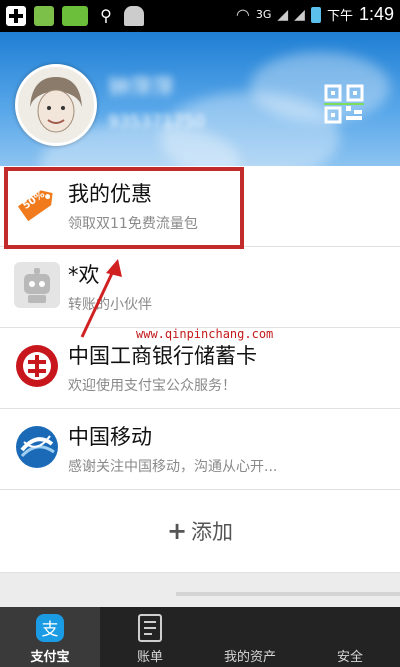 This screenshot has width=400, height=667. What do you see at coordinates (133, 224) in the screenshot?
I see `list-item-subtitle: 领取双11免费流量包` at bounding box center [133, 224].